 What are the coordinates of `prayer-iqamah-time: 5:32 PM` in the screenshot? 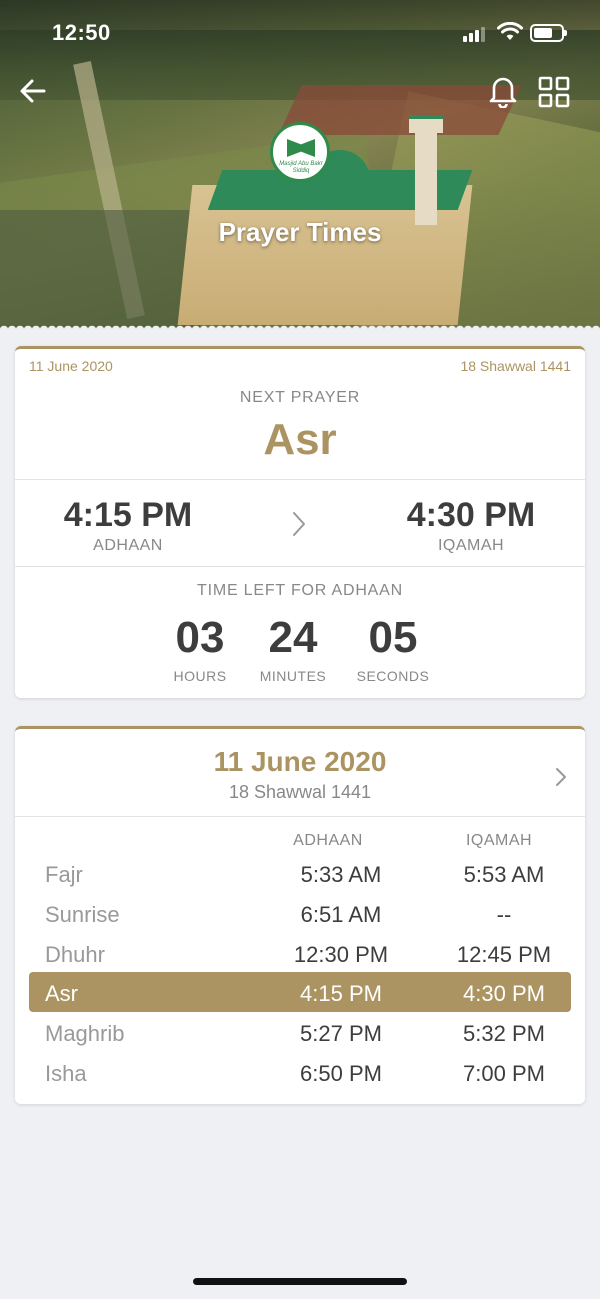 It's located at (504, 1033).